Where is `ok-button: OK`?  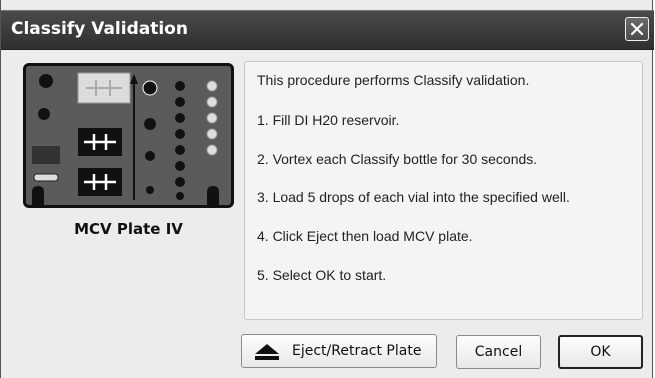 ok-button: OK is located at coordinates (600, 352).